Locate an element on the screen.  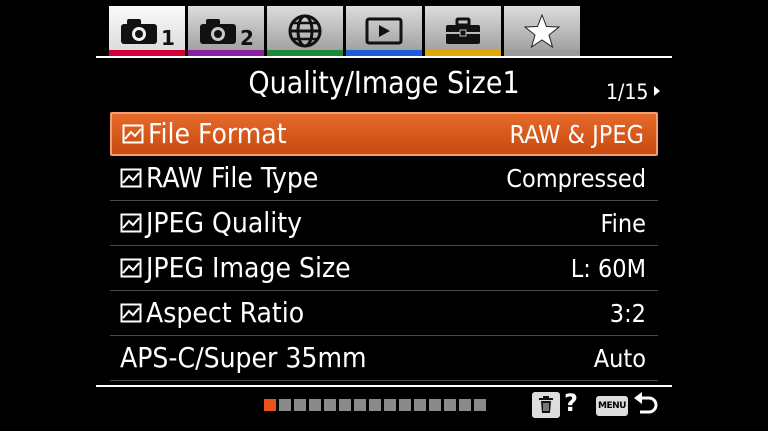
page-indicator: 1/15 is located at coordinates (627, 92).